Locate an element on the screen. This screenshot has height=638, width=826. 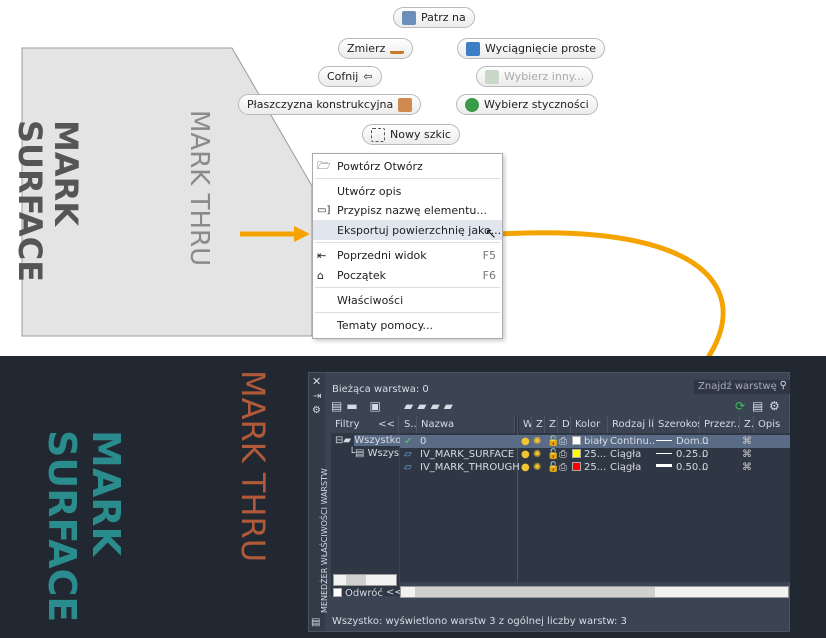
color-cell: biały is located at coordinates (590, 441).